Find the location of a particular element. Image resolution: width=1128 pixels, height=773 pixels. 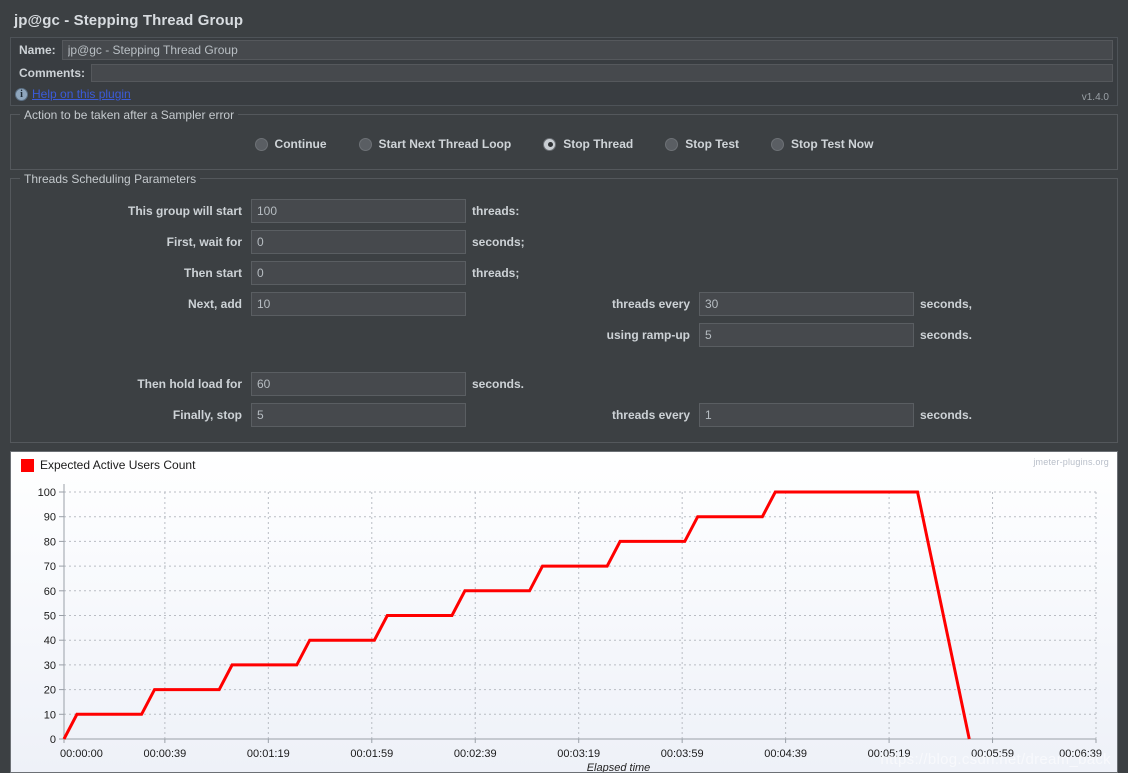

start-users-count-input is located at coordinates (358, 272).